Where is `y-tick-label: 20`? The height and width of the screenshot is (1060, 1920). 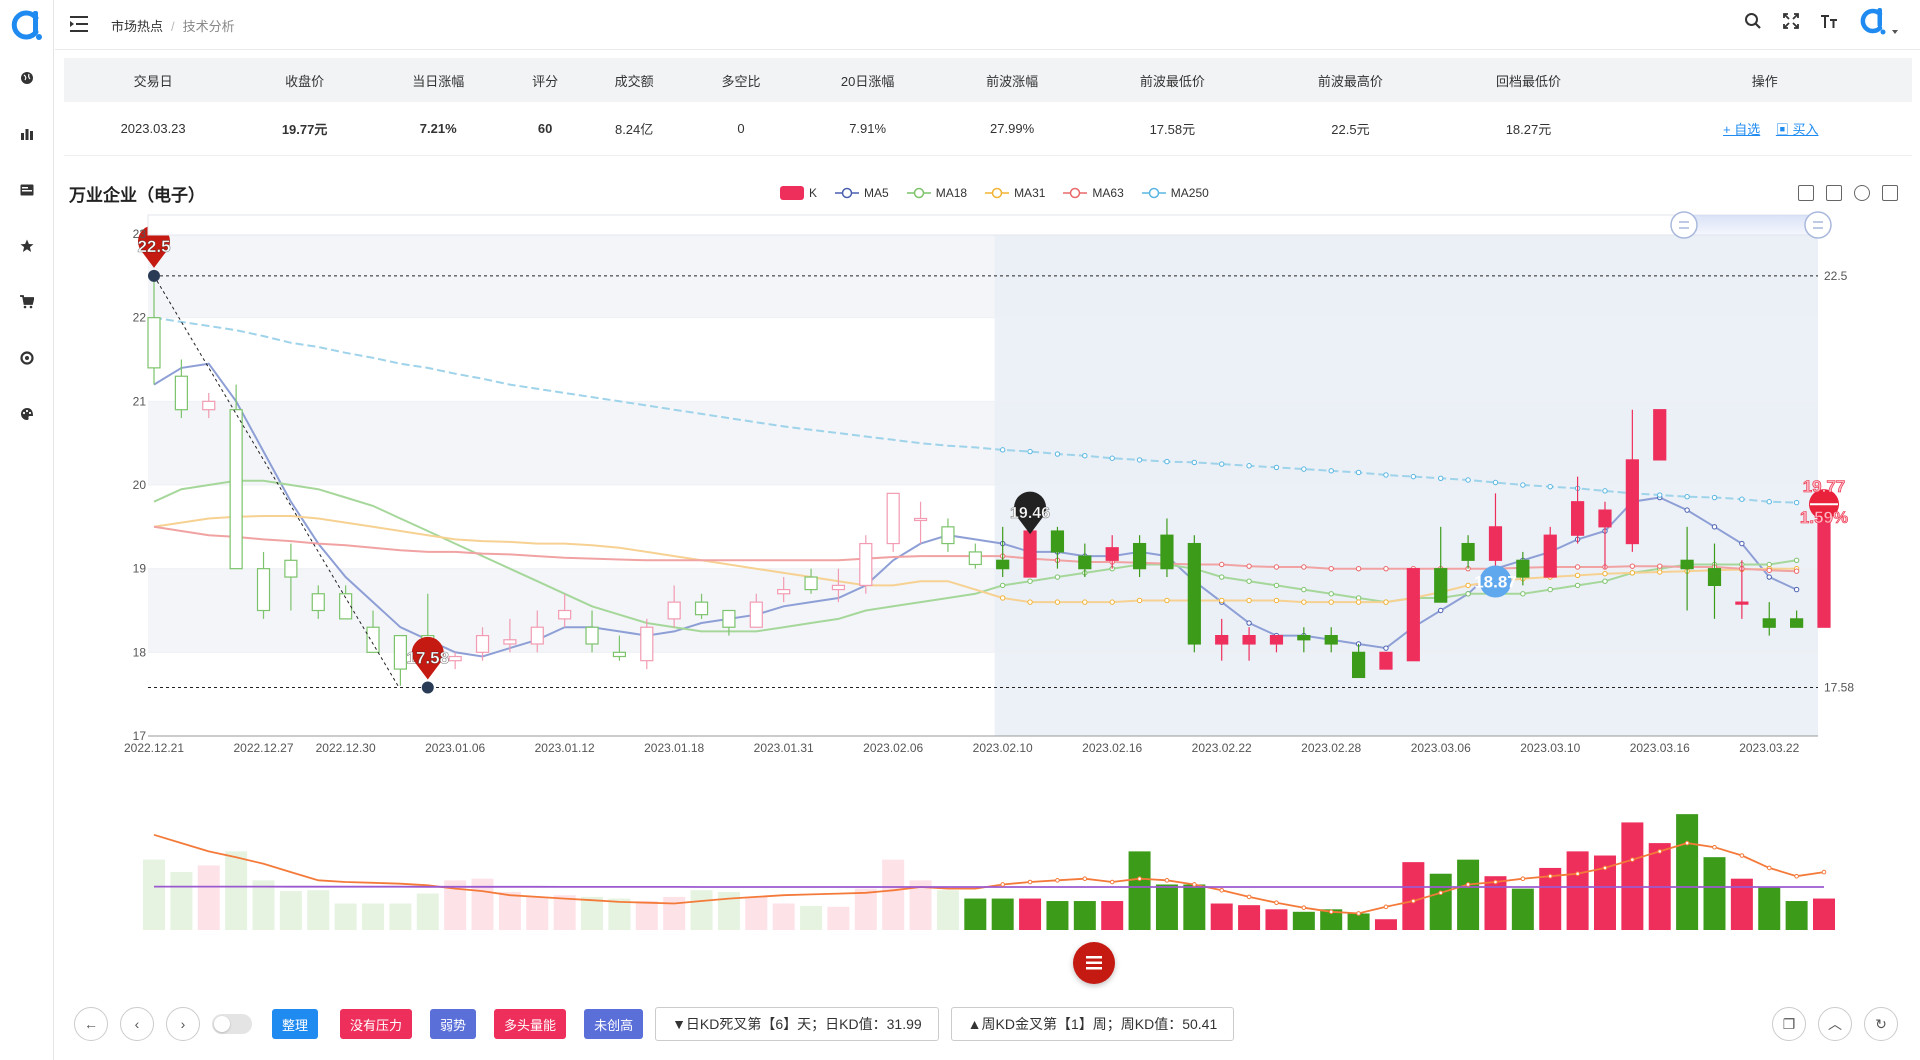 y-tick-label: 20 is located at coordinates (140, 485).